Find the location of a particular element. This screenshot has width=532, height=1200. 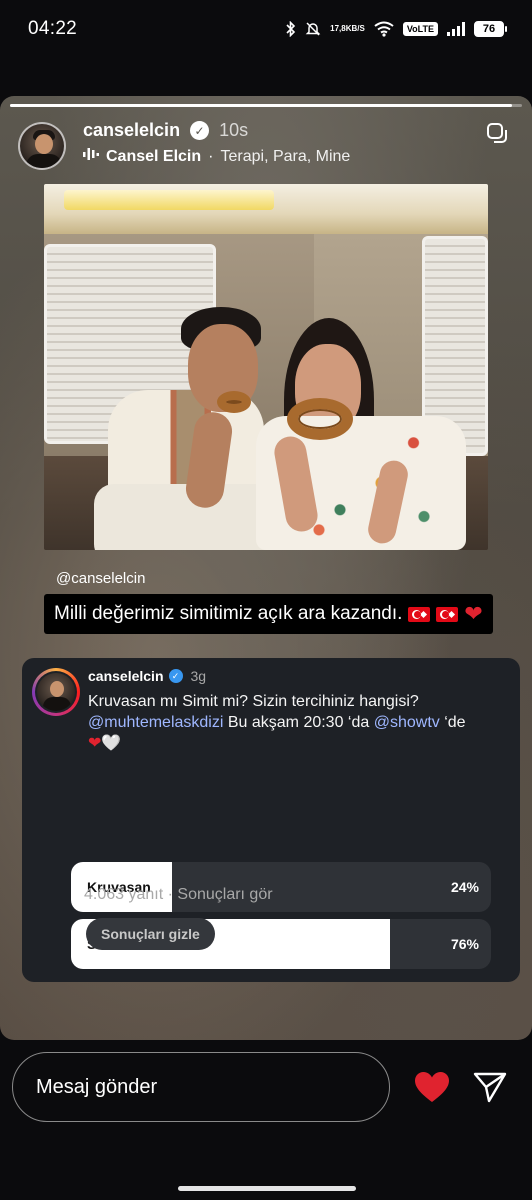

music-track: Terapi, Para, Mine is located at coordinates (285, 156).